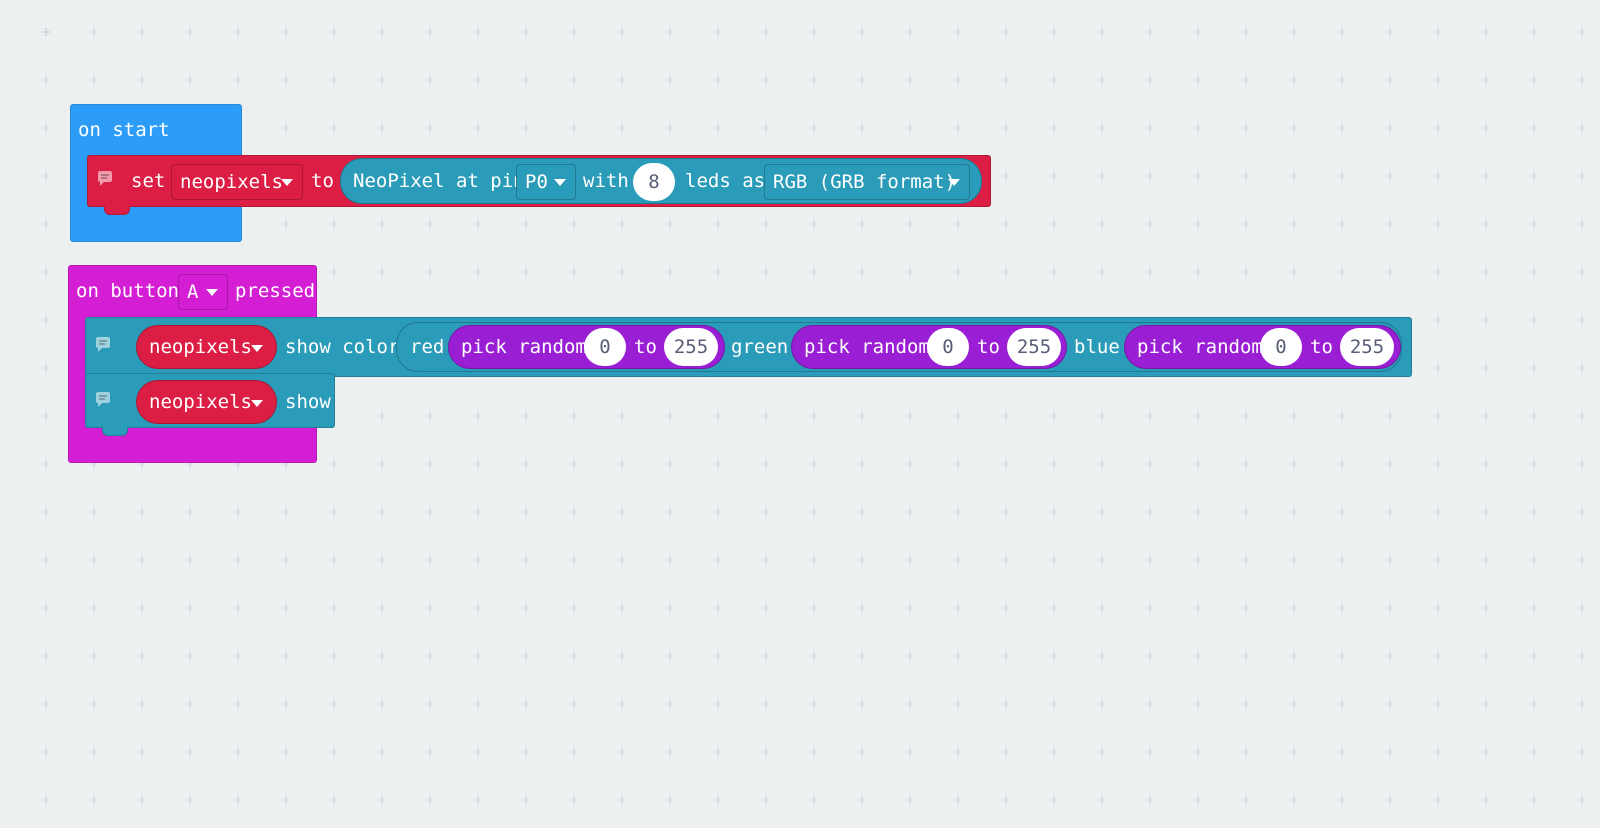 The image size is (1600, 828). What do you see at coordinates (760, 347) in the screenshot?
I see `green-label: green` at bounding box center [760, 347].